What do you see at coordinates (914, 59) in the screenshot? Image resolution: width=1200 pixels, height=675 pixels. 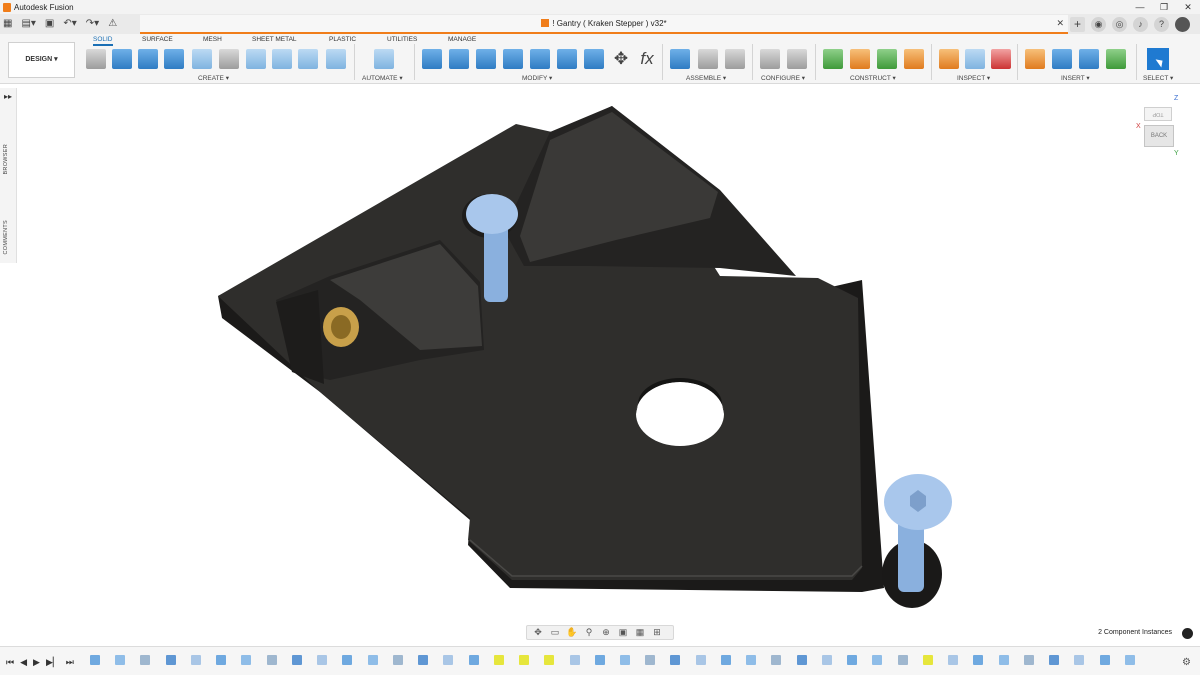 I see `midplane-icon` at bounding box center [914, 59].